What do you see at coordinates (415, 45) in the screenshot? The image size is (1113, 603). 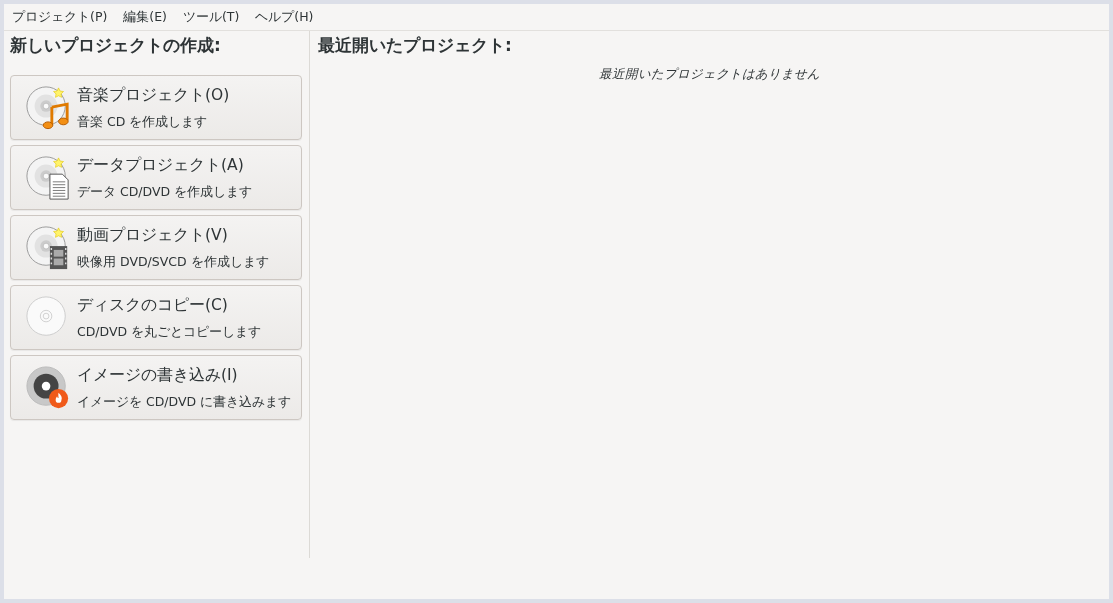 I see `section-heading: 最近開いたプロジェクト:` at bounding box center [415, 45].